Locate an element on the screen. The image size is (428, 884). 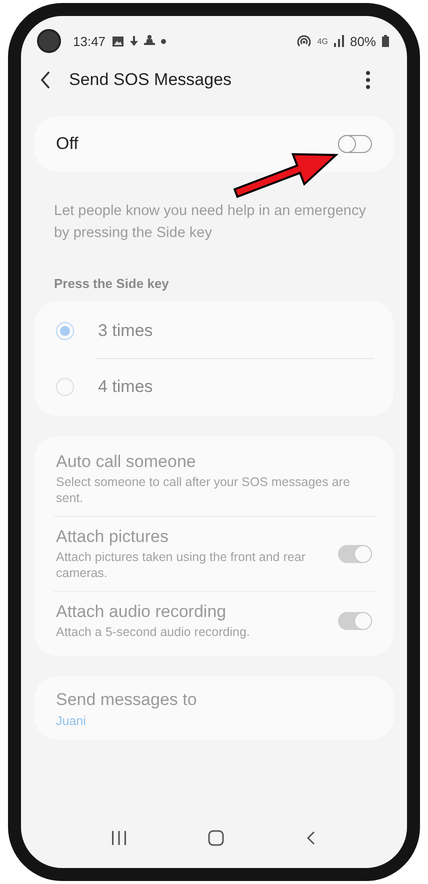
home-icon is located at coordinates (216, 838).